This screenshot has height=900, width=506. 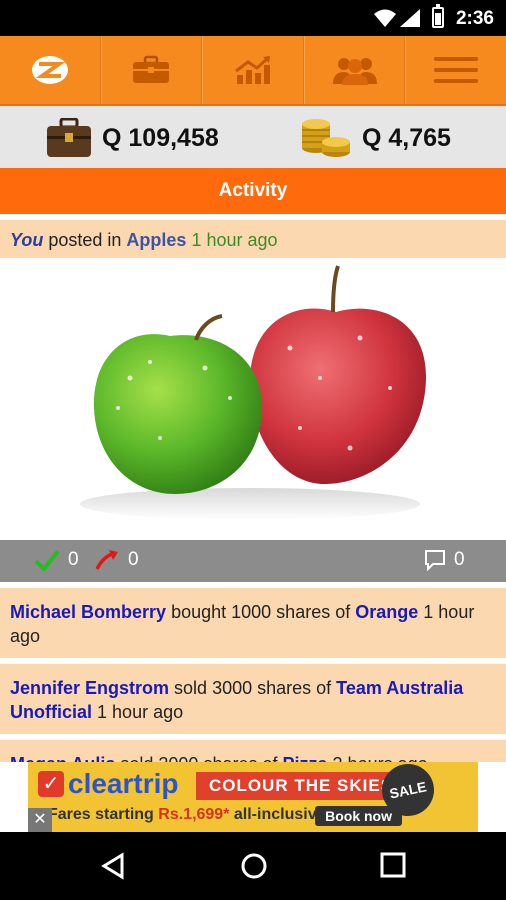 What do you see at coordinates (410, 18) in the screenshot?
I see `cell-signal-icon` at bounding box center [410, 18].